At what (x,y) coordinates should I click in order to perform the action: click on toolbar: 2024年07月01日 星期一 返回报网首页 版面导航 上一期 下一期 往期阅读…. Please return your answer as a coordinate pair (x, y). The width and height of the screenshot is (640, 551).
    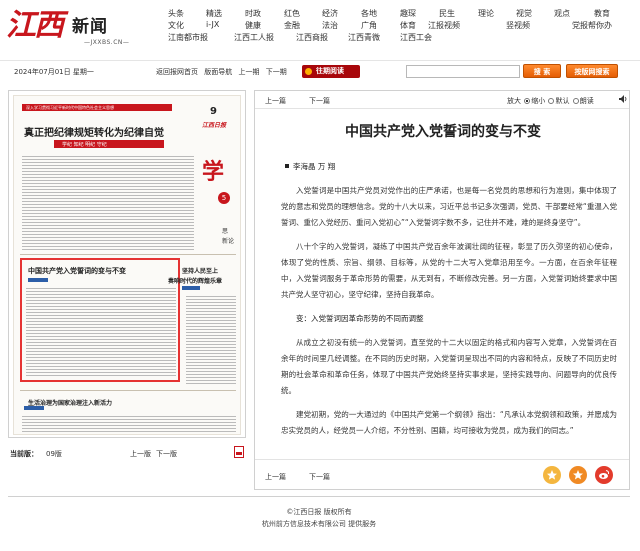
    Looking at the image, I should click on (320, 71).